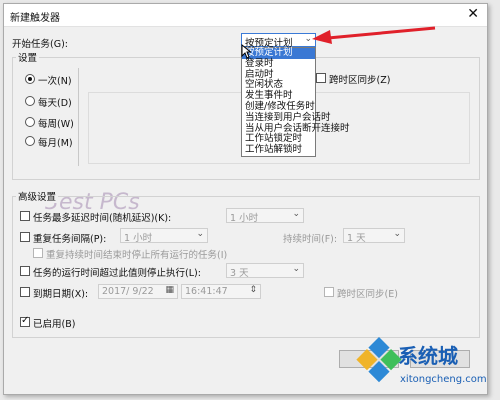 The width and height of the screenshot is (500, 400). What do you see at coordinates (374, 236) in the screenshot?
I see `duration-select: 1 天 ⌄` at bounding box center [374, 236].